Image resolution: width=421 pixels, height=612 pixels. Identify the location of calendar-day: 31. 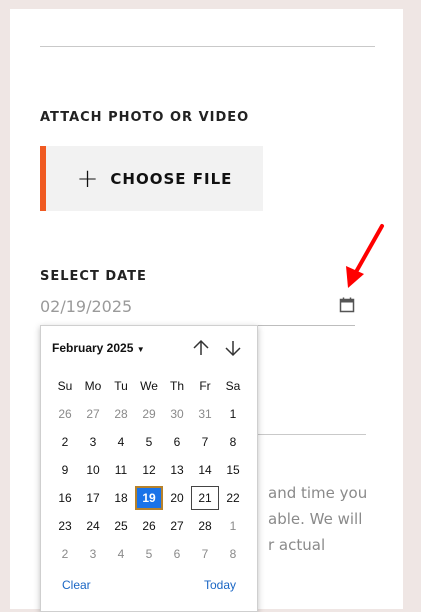
(205, 414).